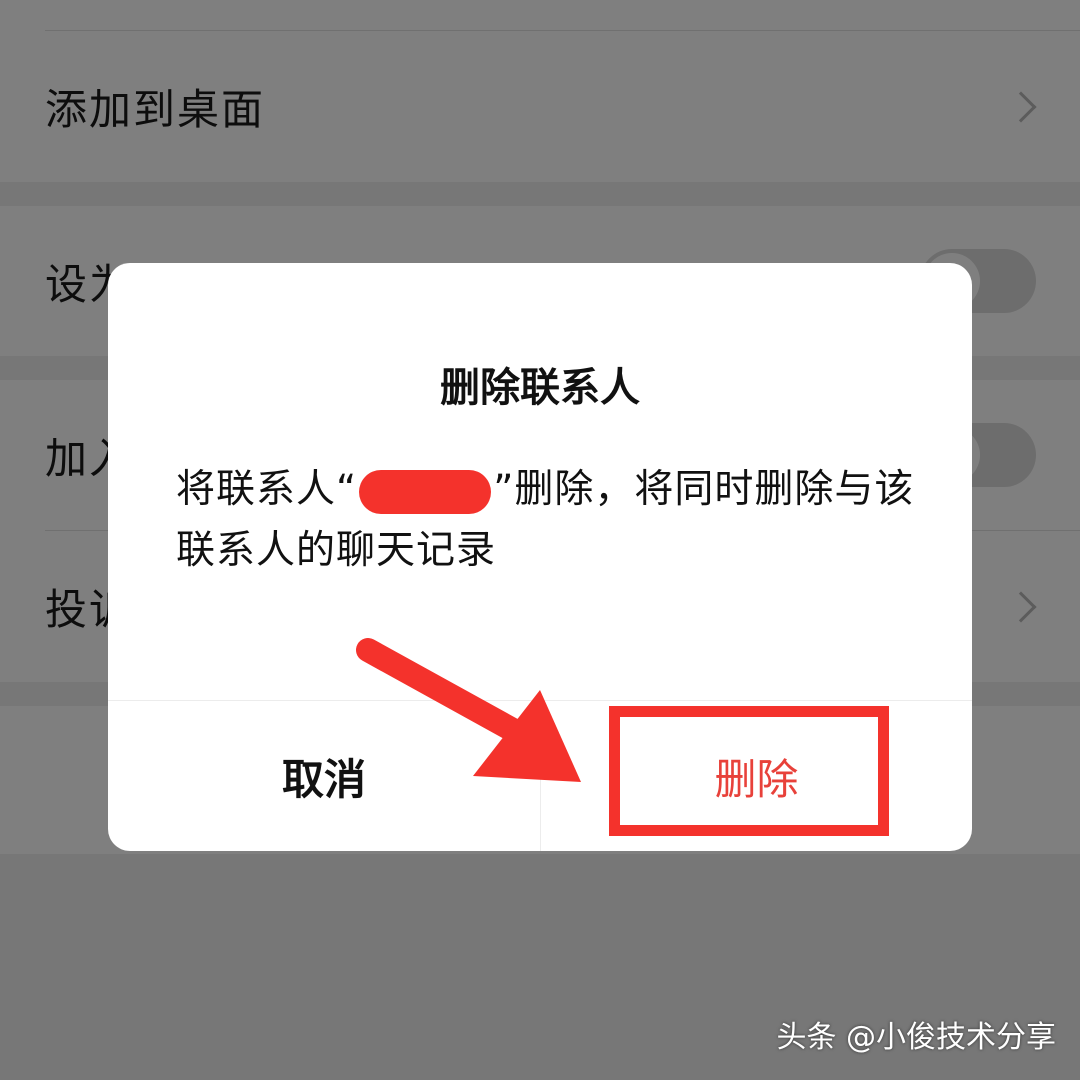 Image resolution: width=1080 pixels, height=1080 pixels. I want to click on annotation-highlight-box, so click(749, 771).